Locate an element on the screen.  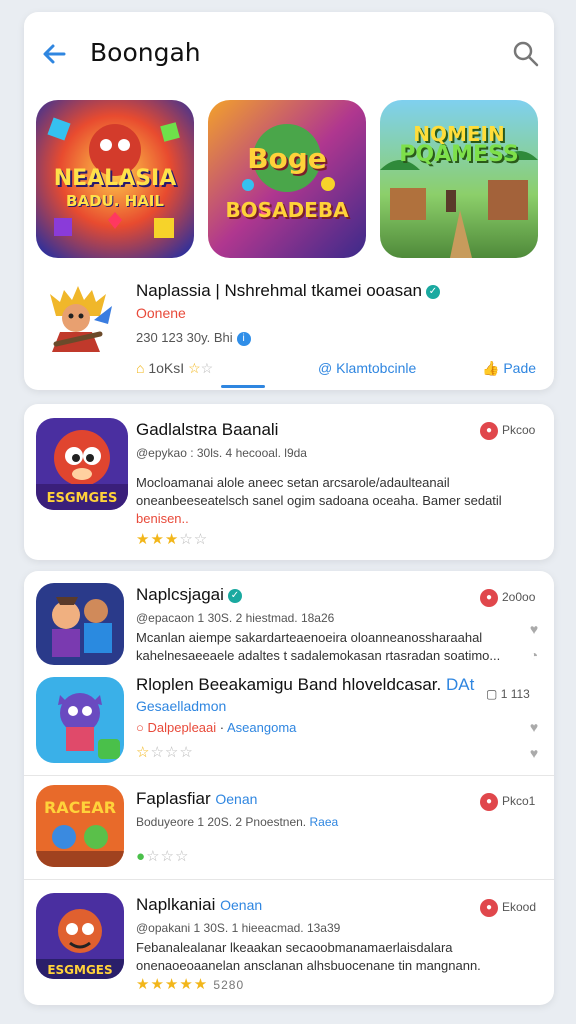
app-sub-3: Gesaelladmon is located at coordinates (181, 706).